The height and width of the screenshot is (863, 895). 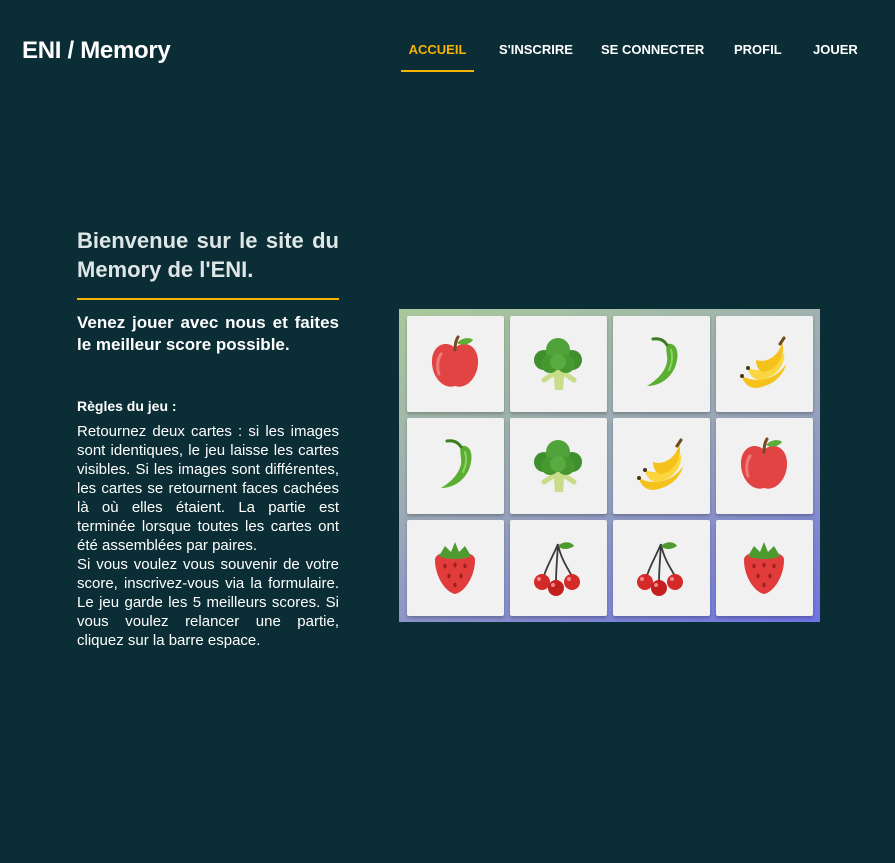 I want to click on nav-item-accueil: ACCUEIL, so click(x=437, y=57).